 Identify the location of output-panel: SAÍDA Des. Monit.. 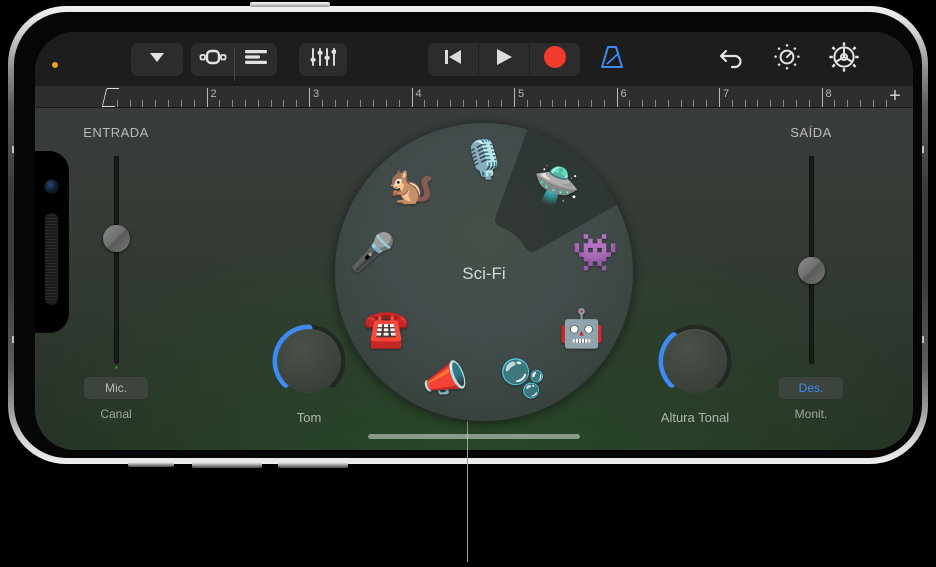
(811, 279).